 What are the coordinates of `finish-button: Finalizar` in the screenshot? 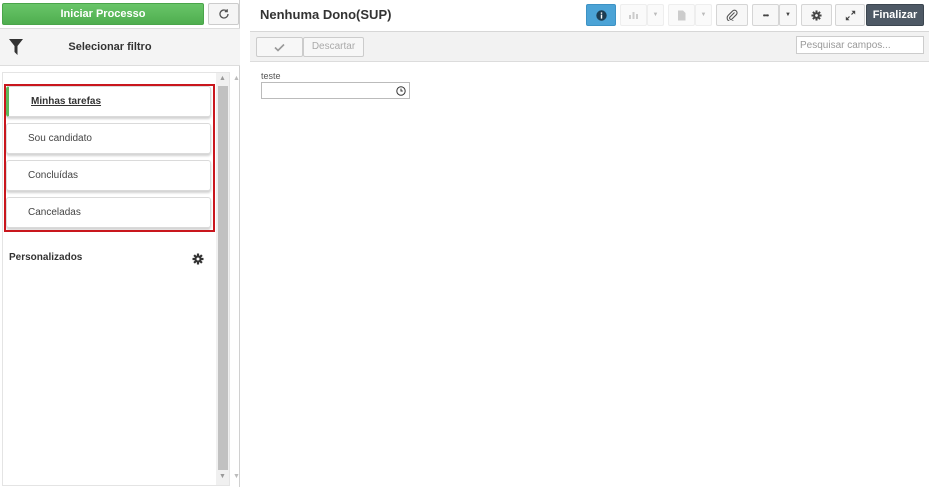 It's located at (895, 15).